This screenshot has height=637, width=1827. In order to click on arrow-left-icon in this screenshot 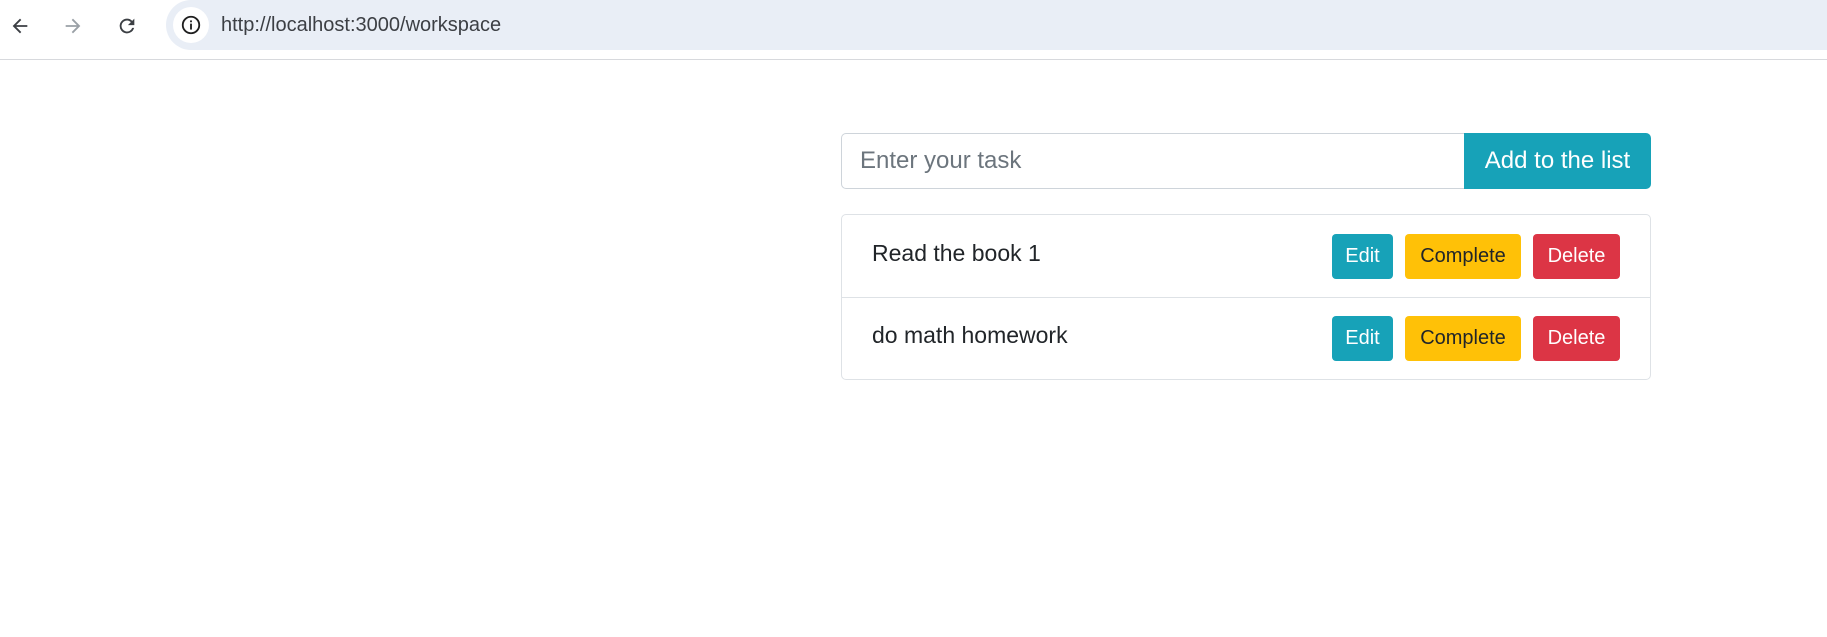, I will do `click(20, 26)`.